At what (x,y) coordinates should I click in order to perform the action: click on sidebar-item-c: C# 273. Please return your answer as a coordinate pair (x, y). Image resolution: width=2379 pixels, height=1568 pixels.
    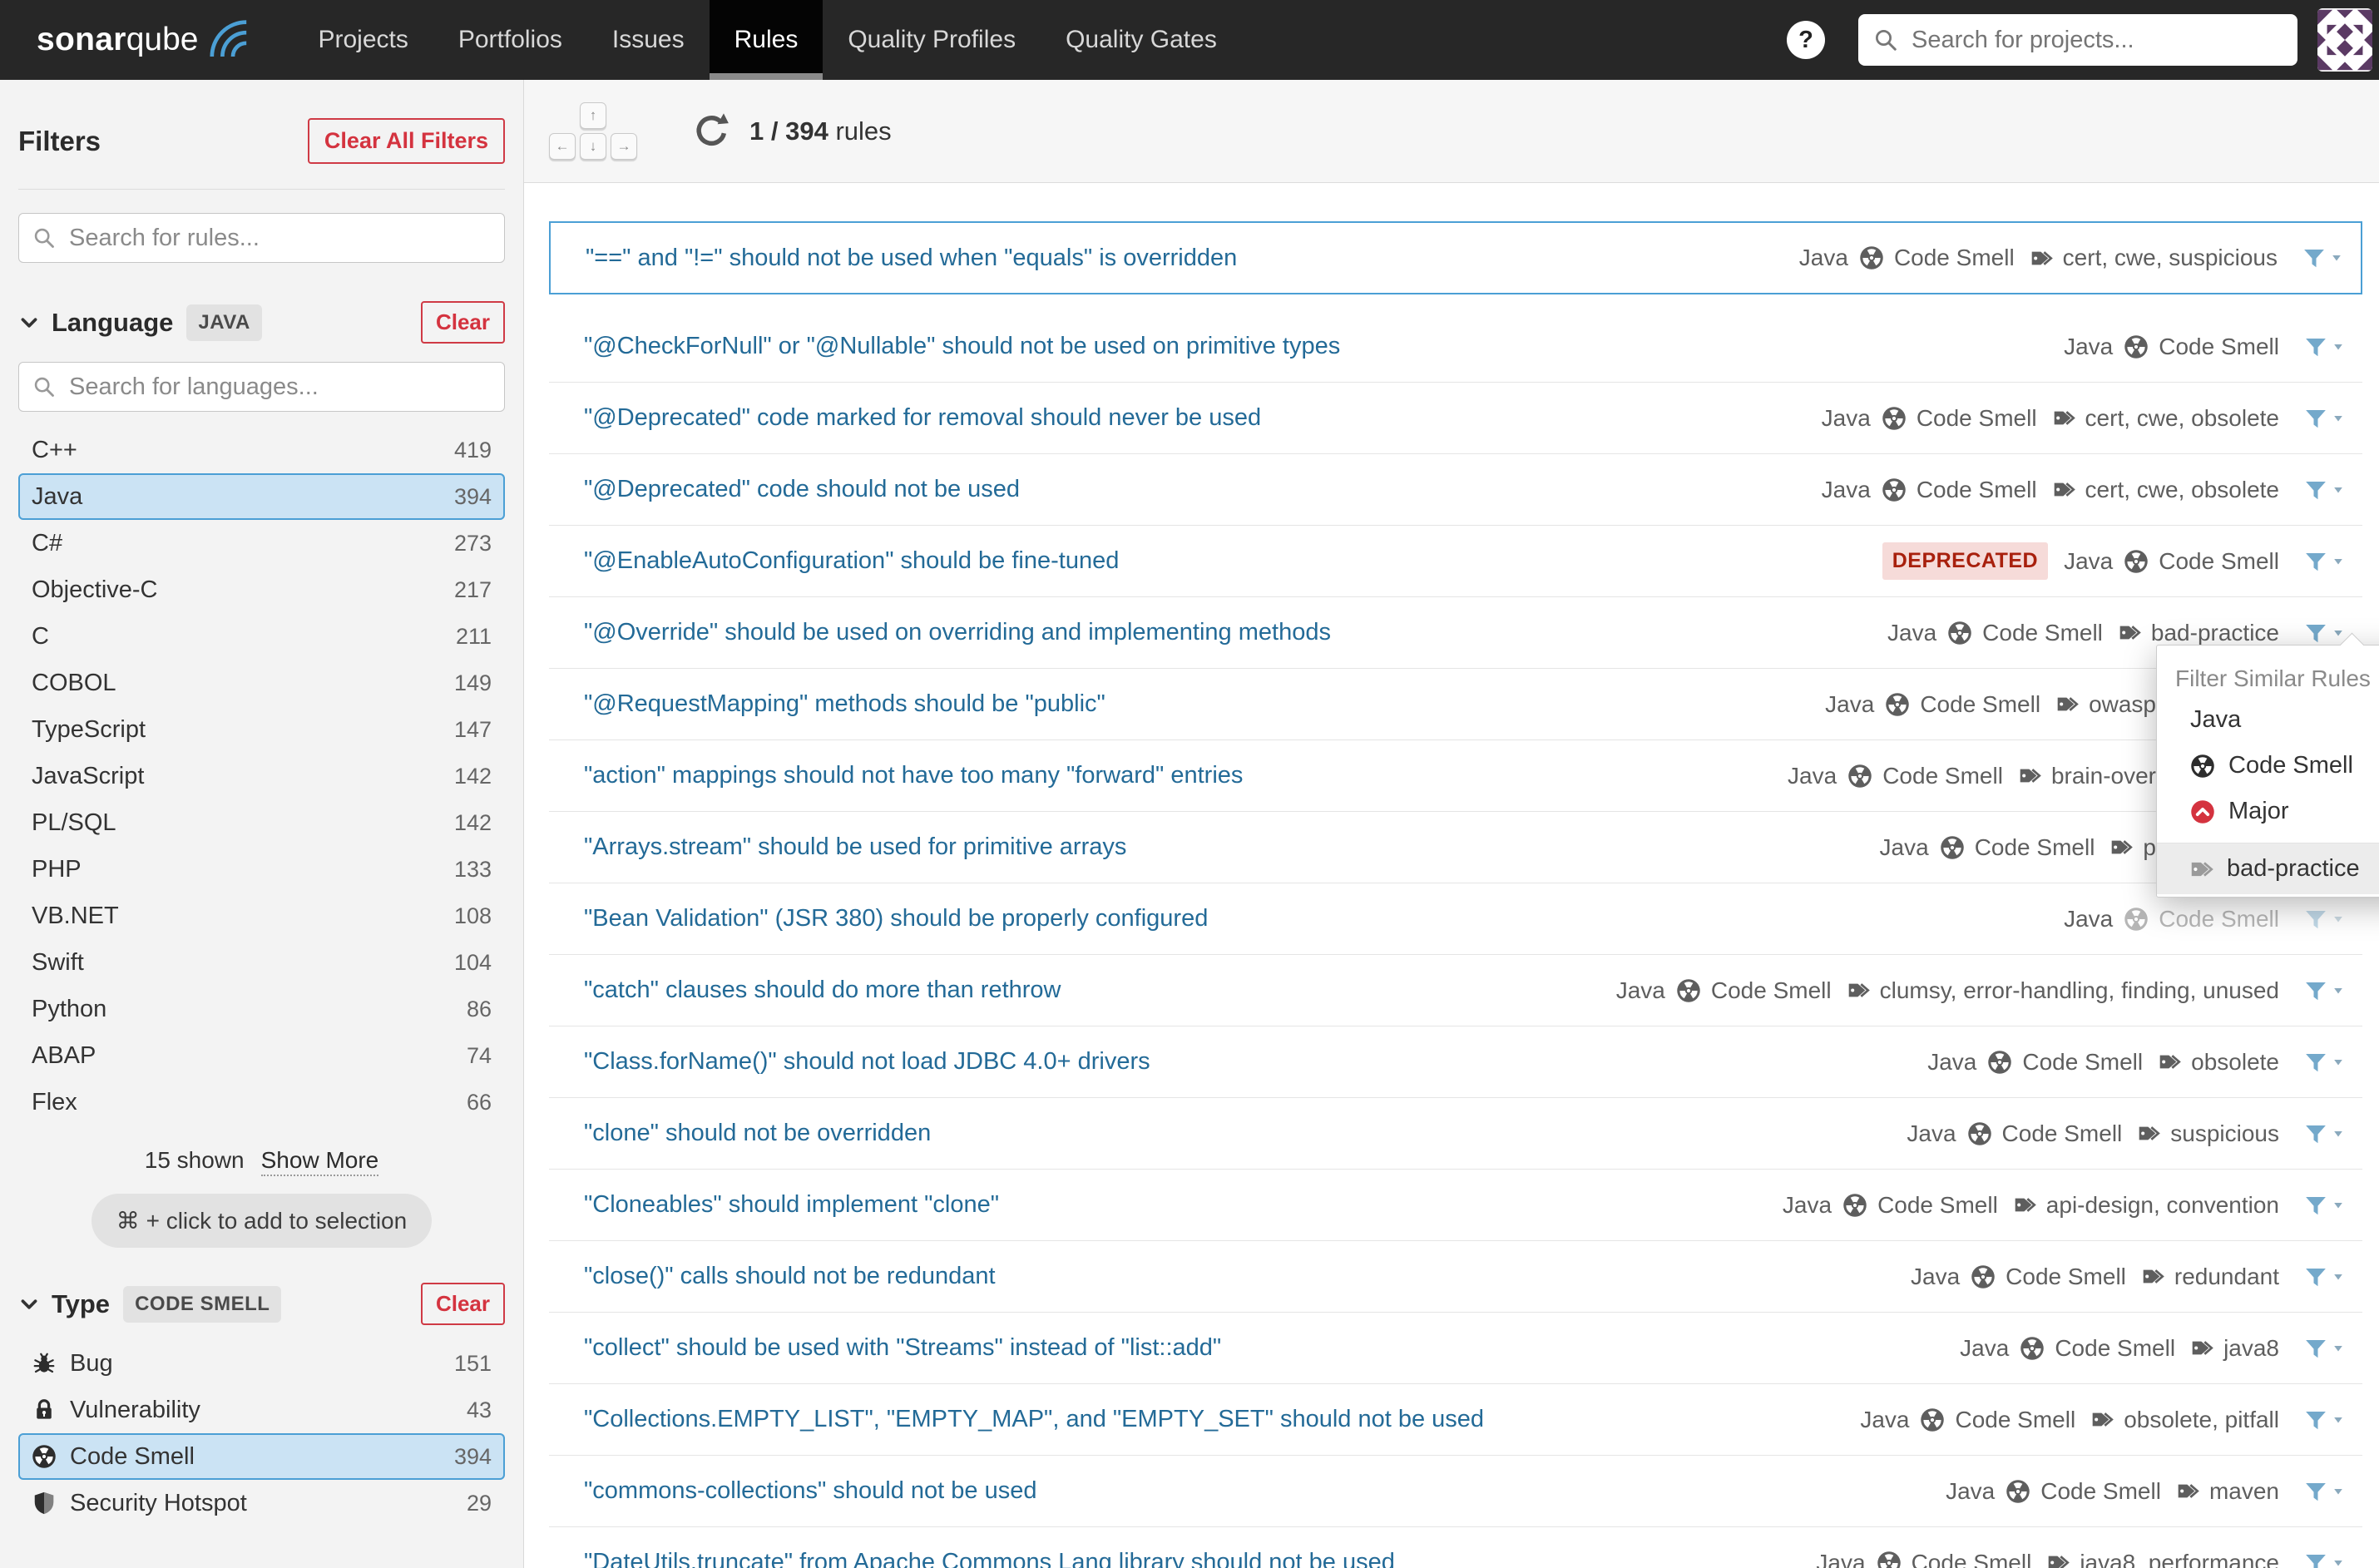
    Looking at the image, I should click on (261, 543).